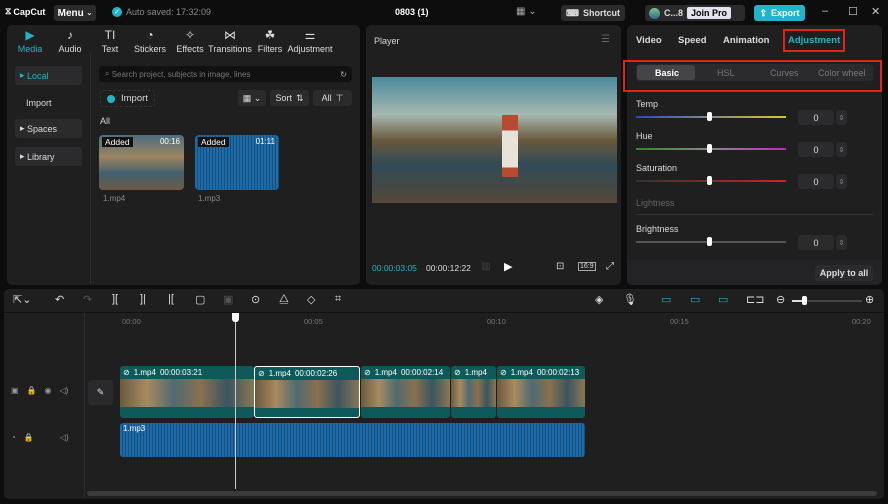 This screenshot has height=504, width=888. What do you see at coordinates (127, 98) in the screenshot?
I see `import-button: Import` at bounding box center [127, 98].